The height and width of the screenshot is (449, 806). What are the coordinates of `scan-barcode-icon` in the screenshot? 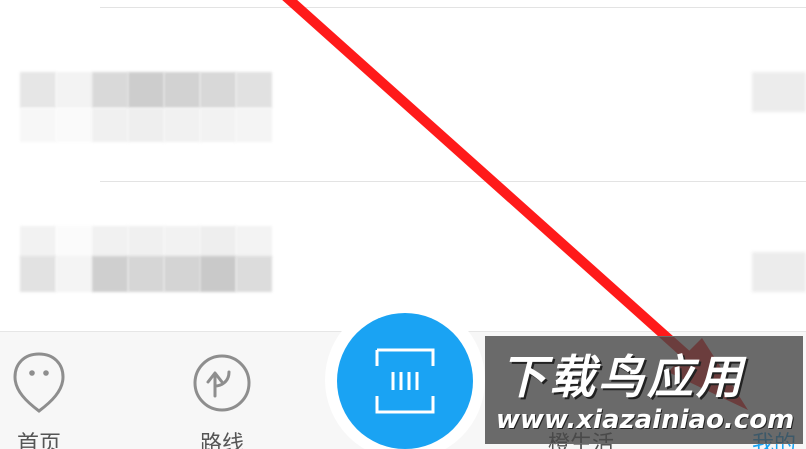 It's located at (405, 381).